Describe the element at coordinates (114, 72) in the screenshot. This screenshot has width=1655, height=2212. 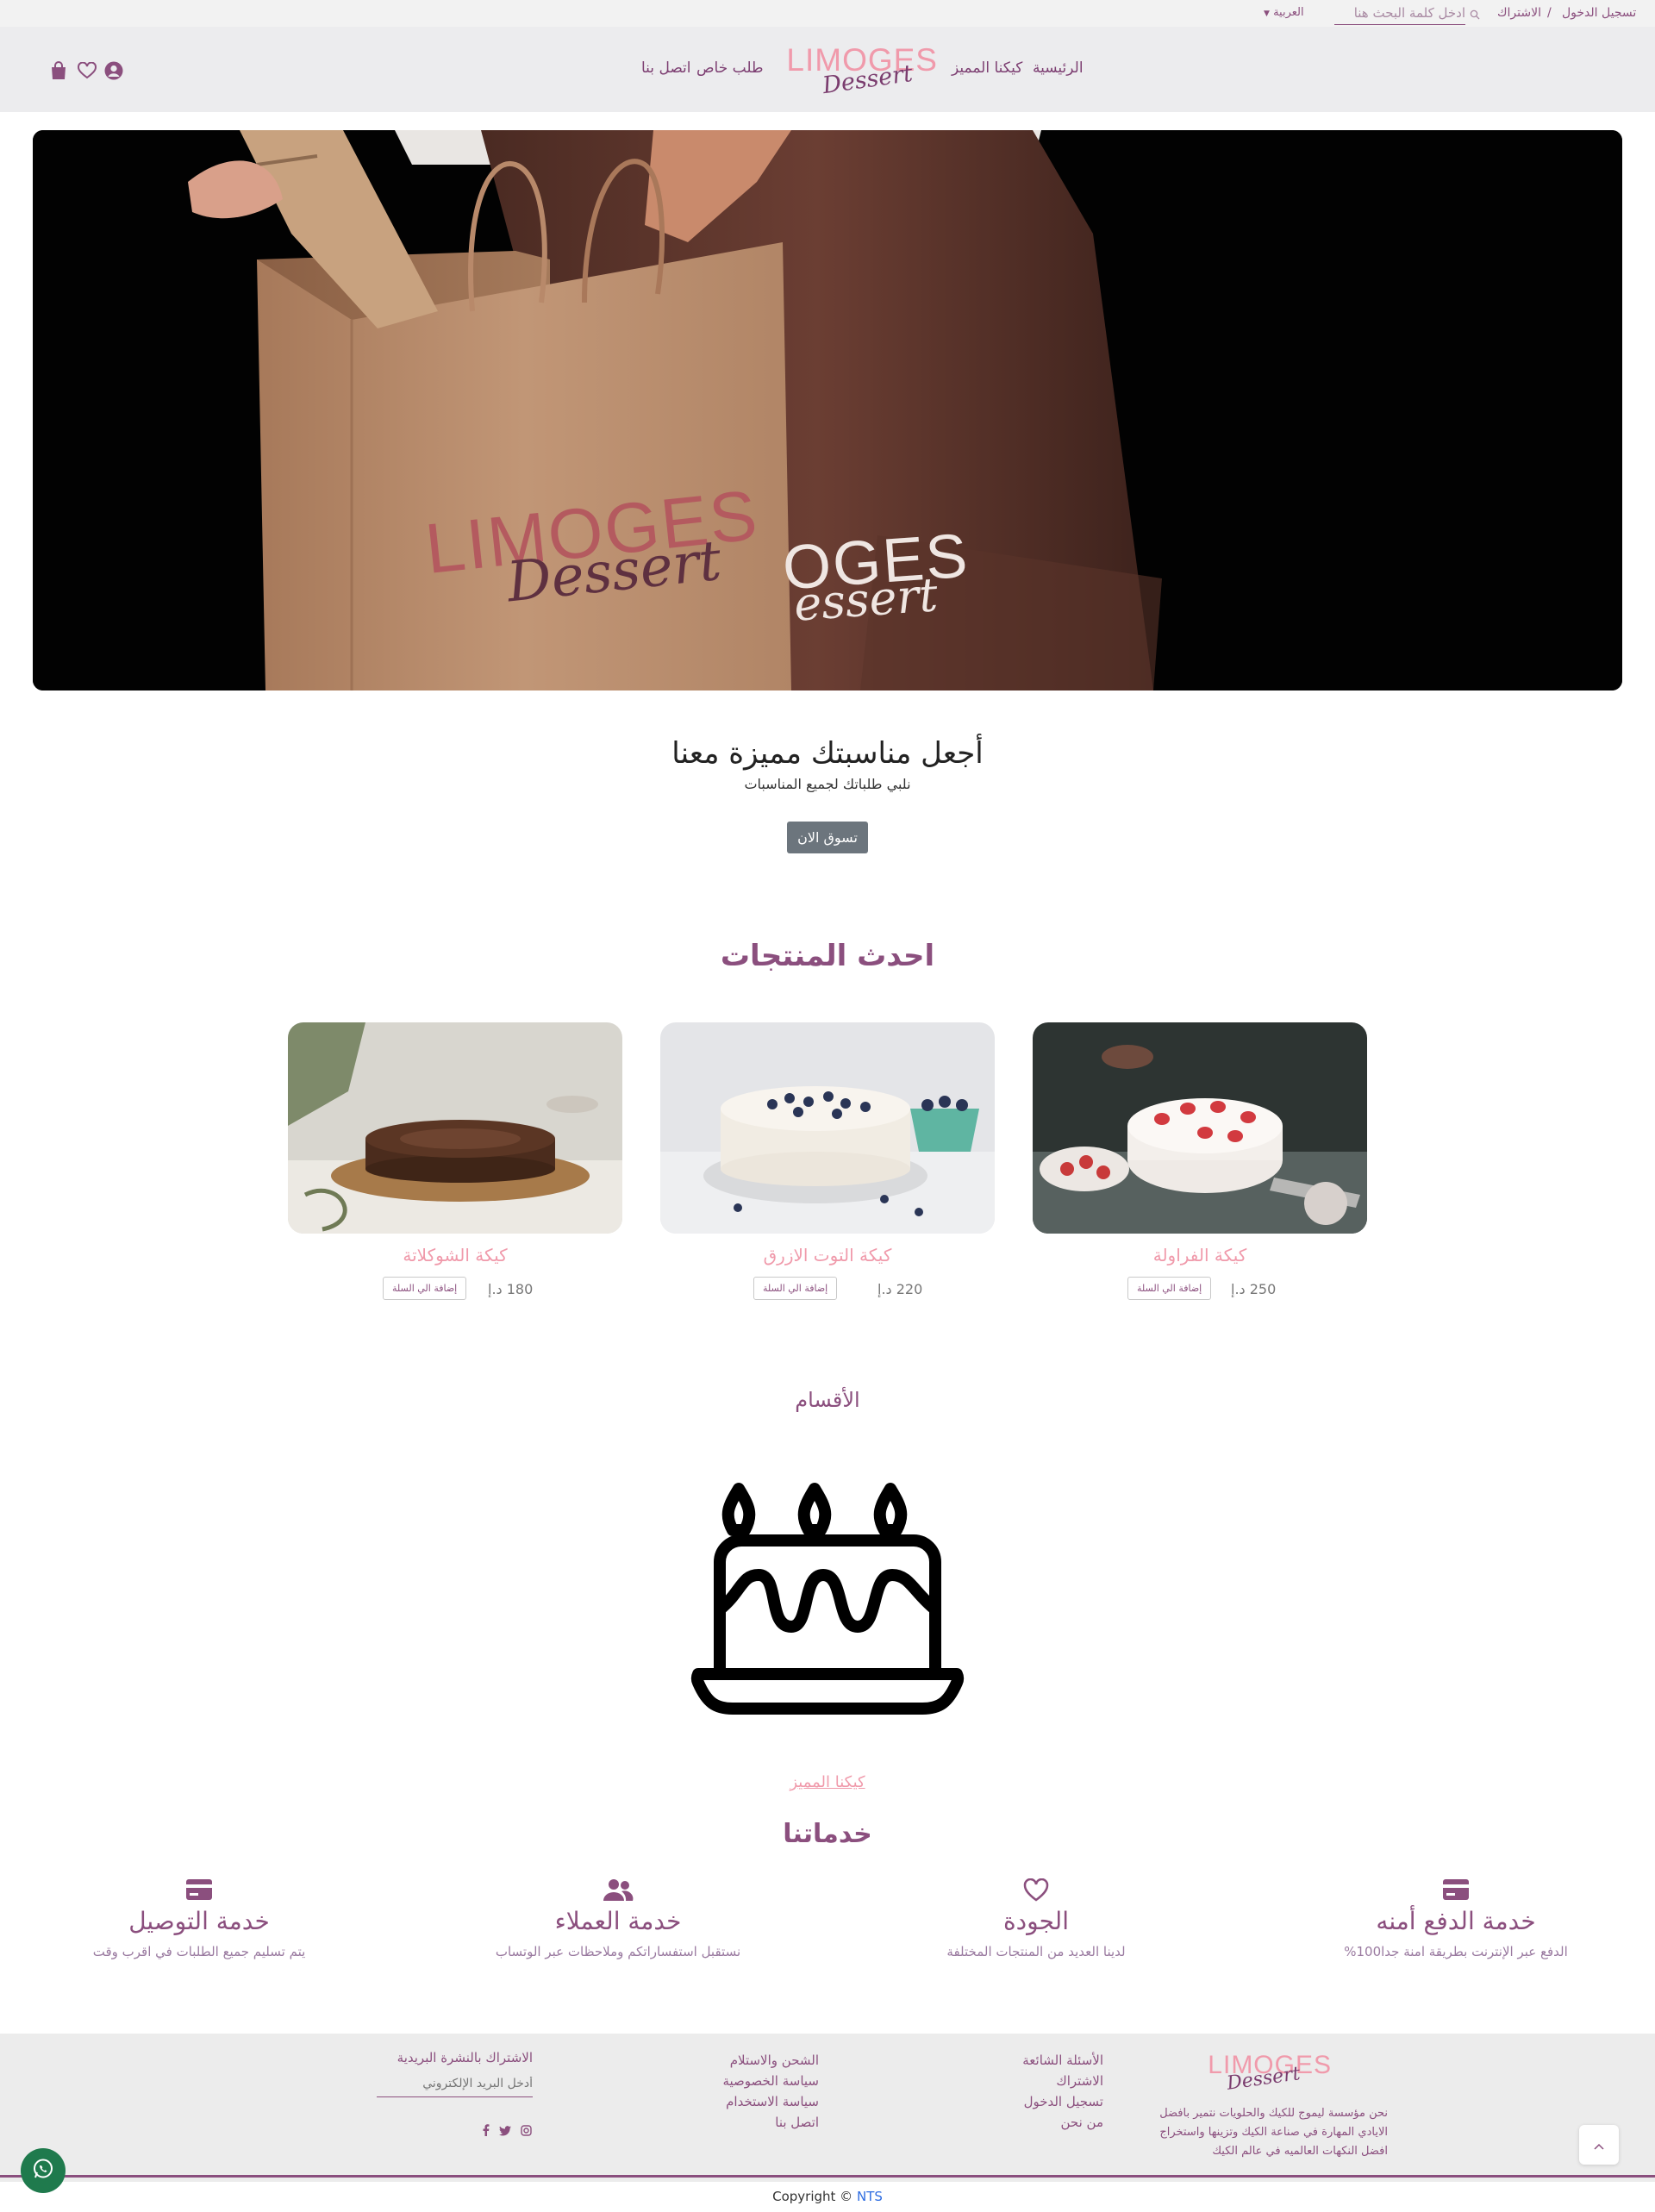
I see `user-account-icon` at that location.